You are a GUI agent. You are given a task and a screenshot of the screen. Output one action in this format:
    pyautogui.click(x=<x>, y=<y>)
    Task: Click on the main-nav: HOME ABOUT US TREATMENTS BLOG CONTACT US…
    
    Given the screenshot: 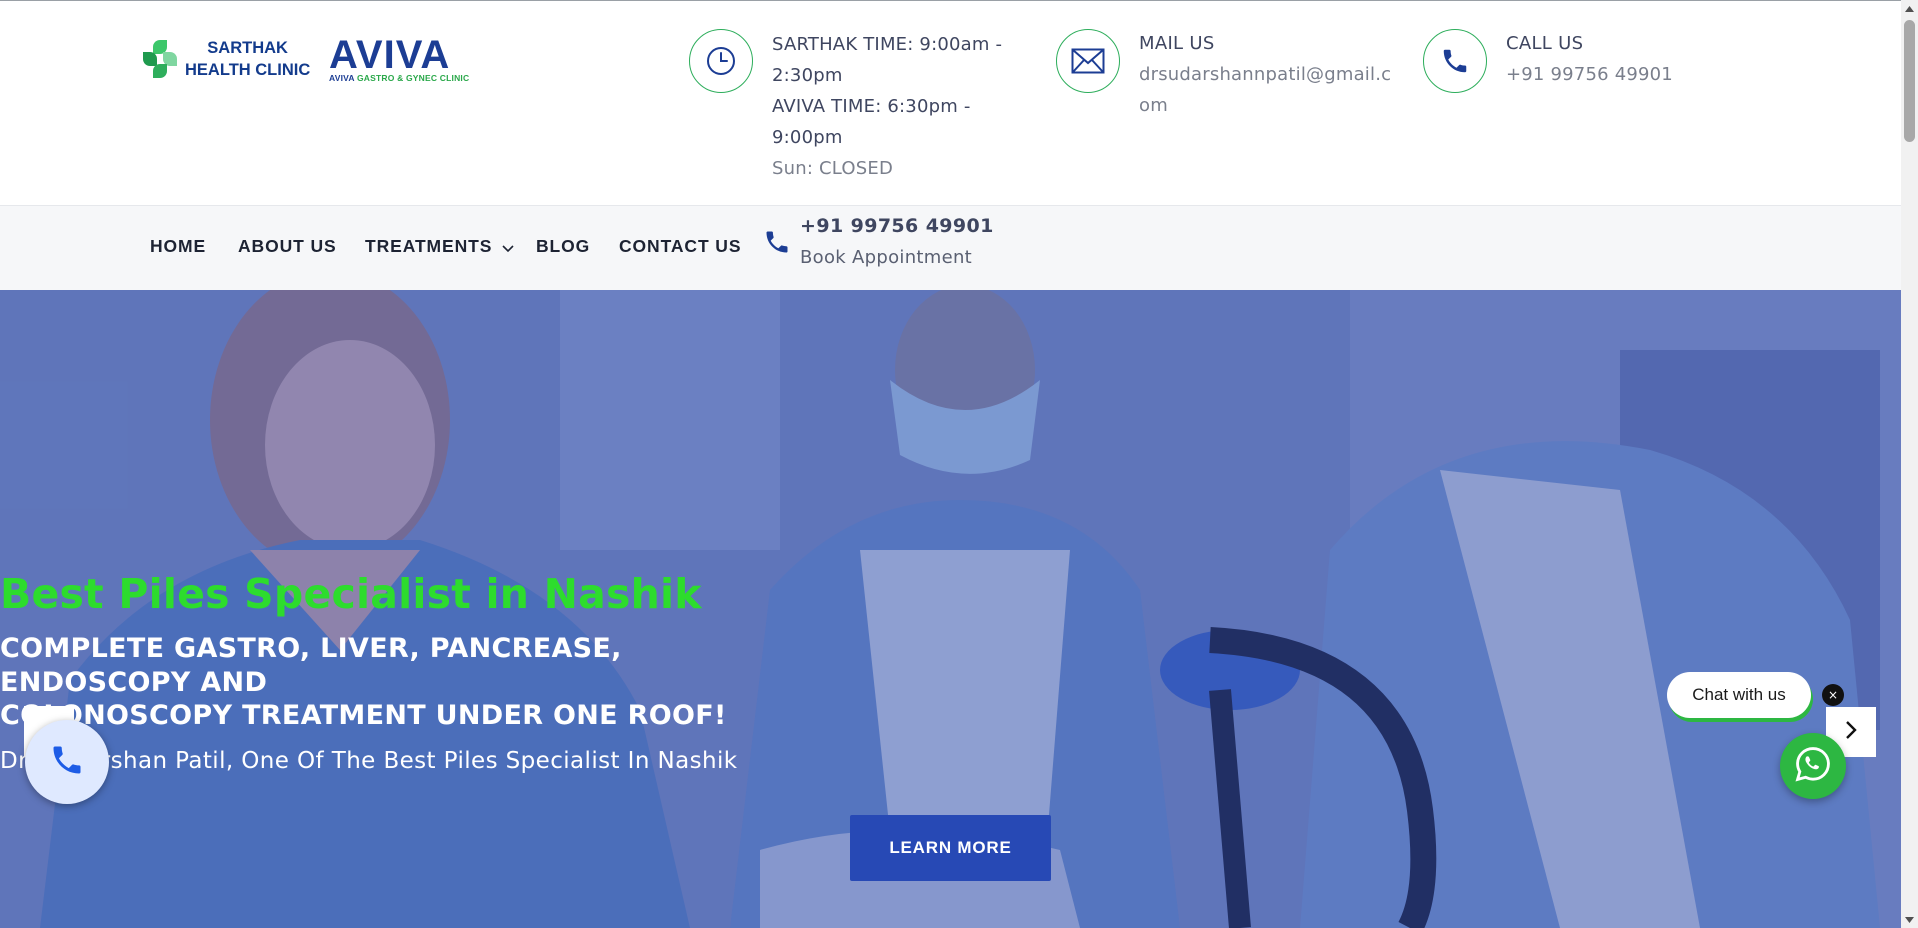 What is the action you would take?
    pyautogui.click(x=950, y=248)
    